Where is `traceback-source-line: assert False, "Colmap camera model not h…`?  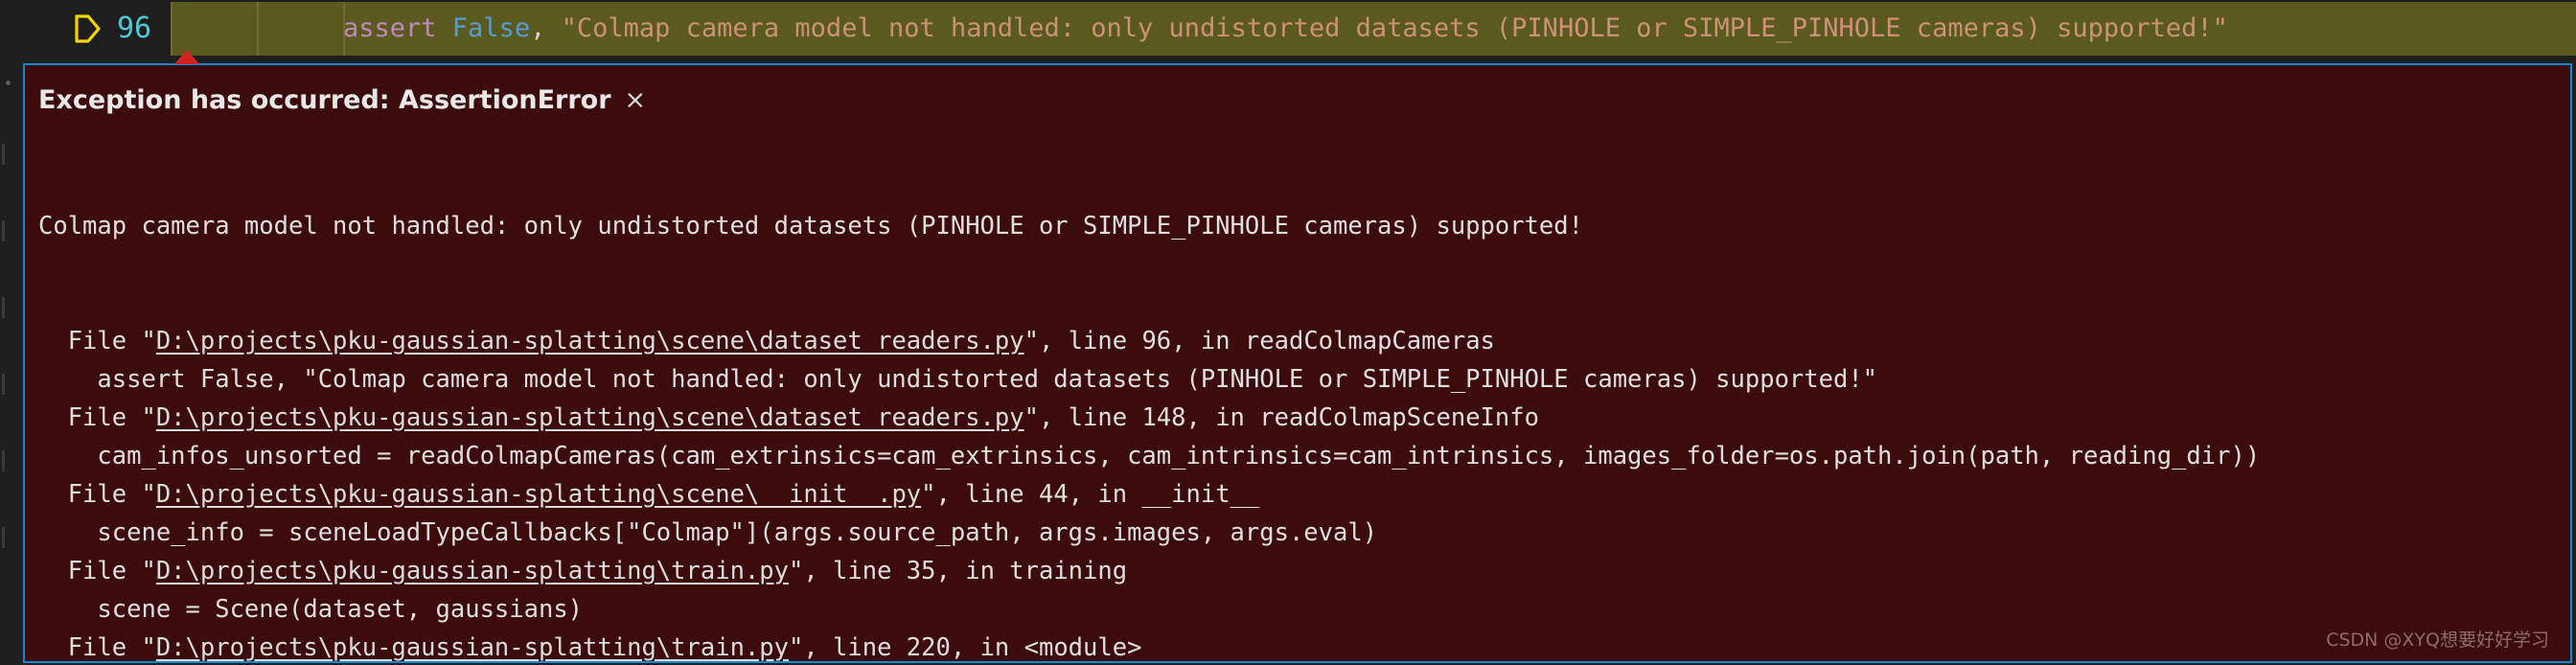
traceback-source-line: assert False, "Colmap camera model not h… is located at coordinates (958, 380).